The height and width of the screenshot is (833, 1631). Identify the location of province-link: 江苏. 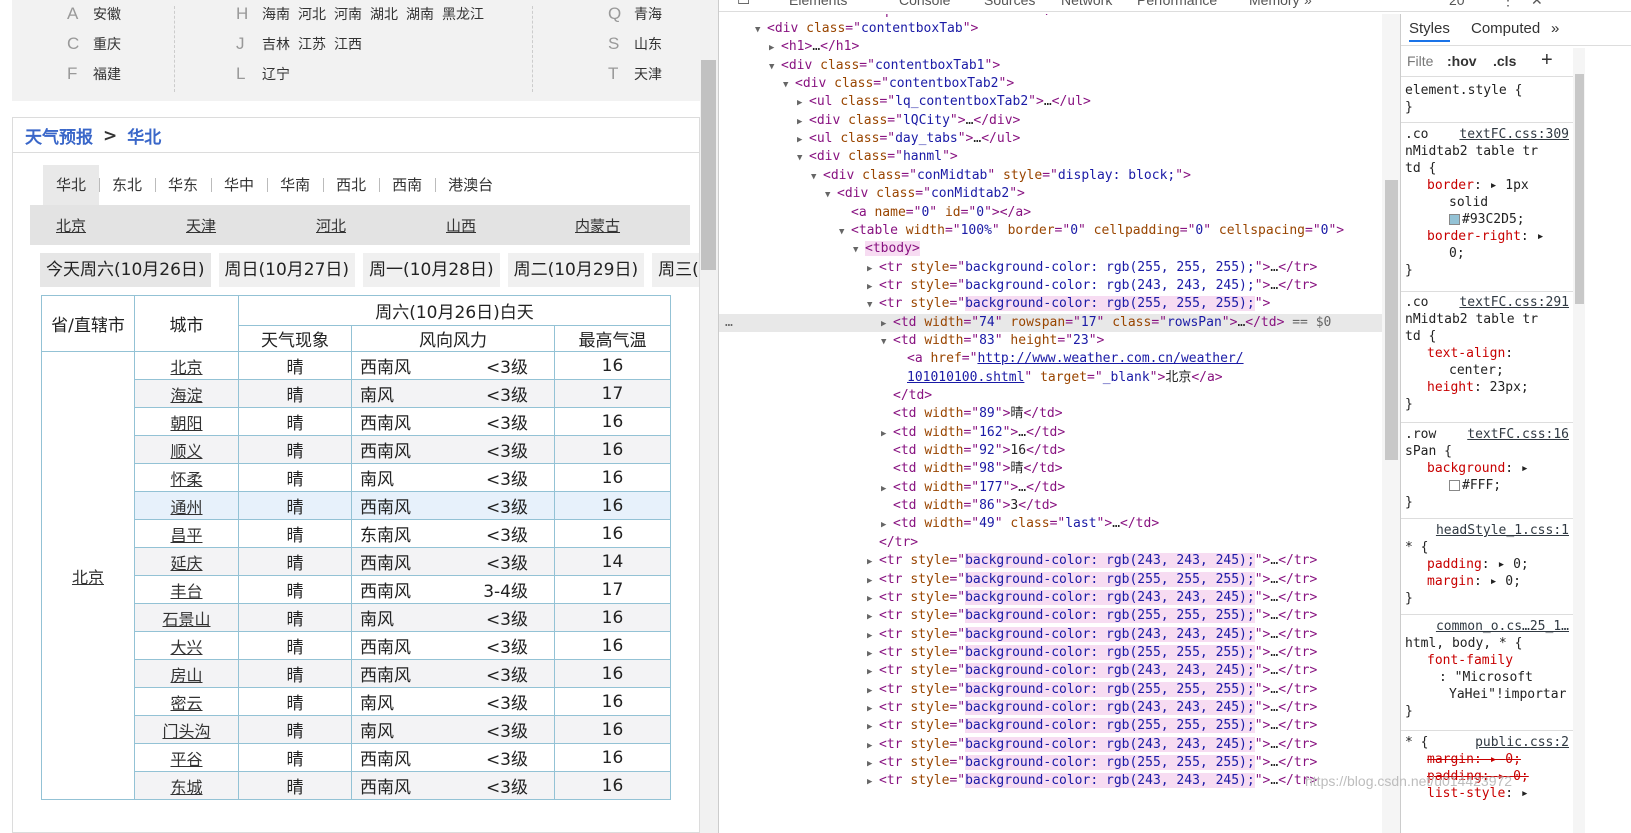
(312, 44).